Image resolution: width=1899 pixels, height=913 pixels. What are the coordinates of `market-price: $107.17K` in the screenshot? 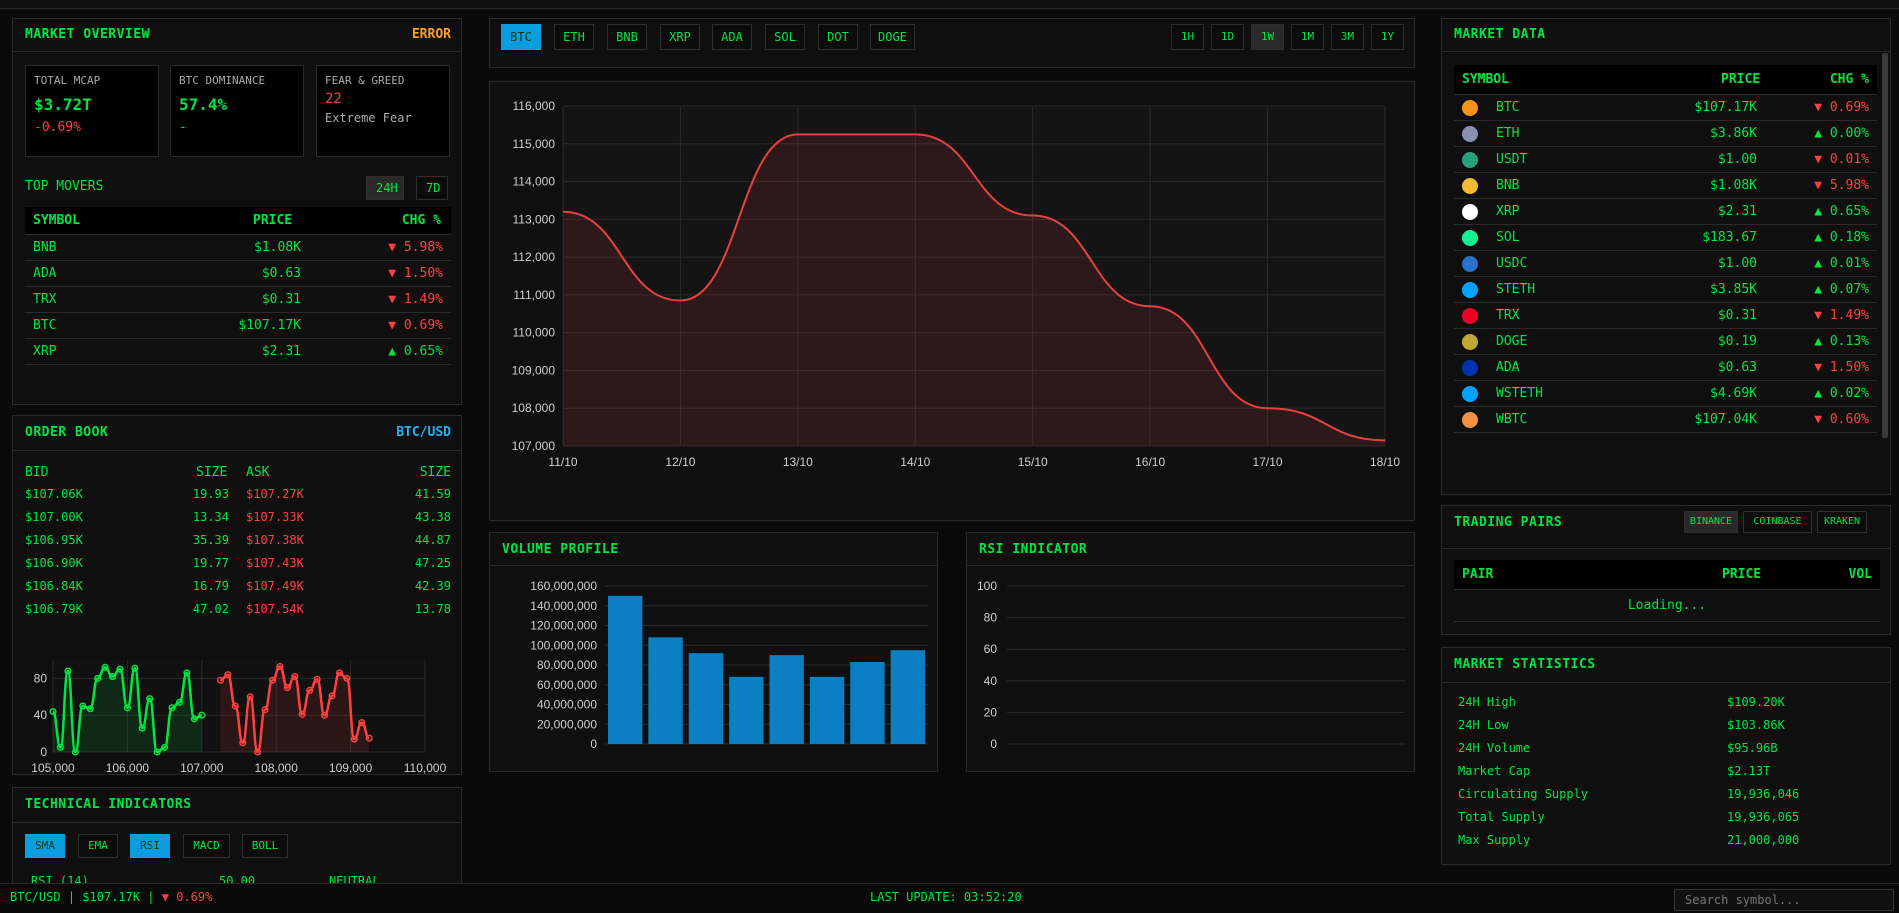 It's located at (1725, 107).